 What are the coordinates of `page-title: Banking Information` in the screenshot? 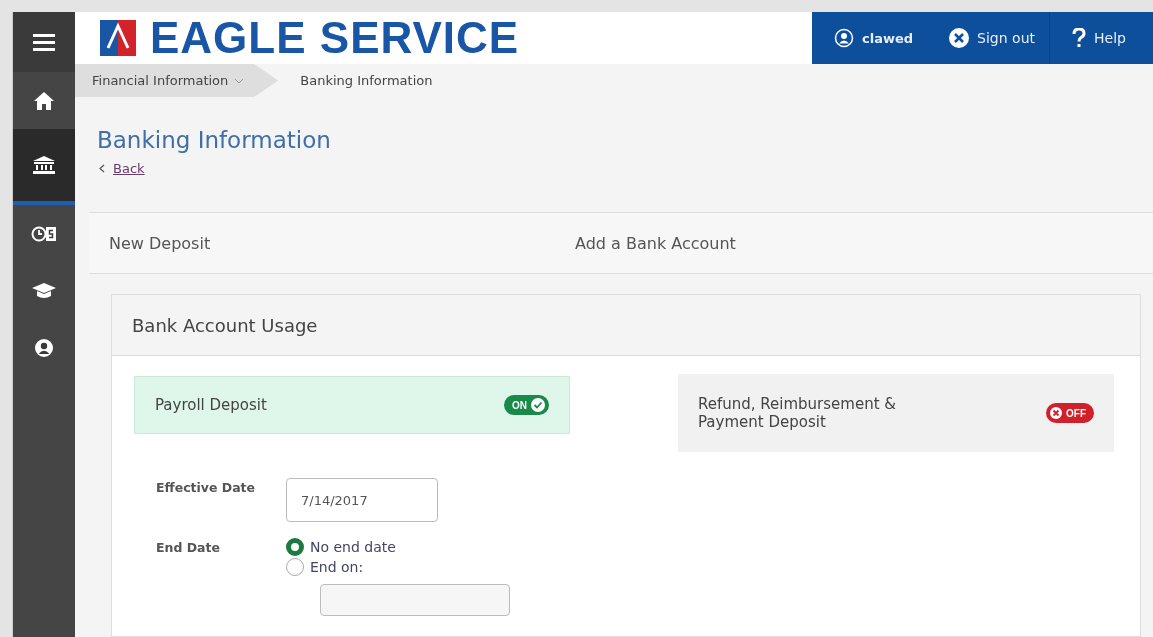 It's located at (214, 140).